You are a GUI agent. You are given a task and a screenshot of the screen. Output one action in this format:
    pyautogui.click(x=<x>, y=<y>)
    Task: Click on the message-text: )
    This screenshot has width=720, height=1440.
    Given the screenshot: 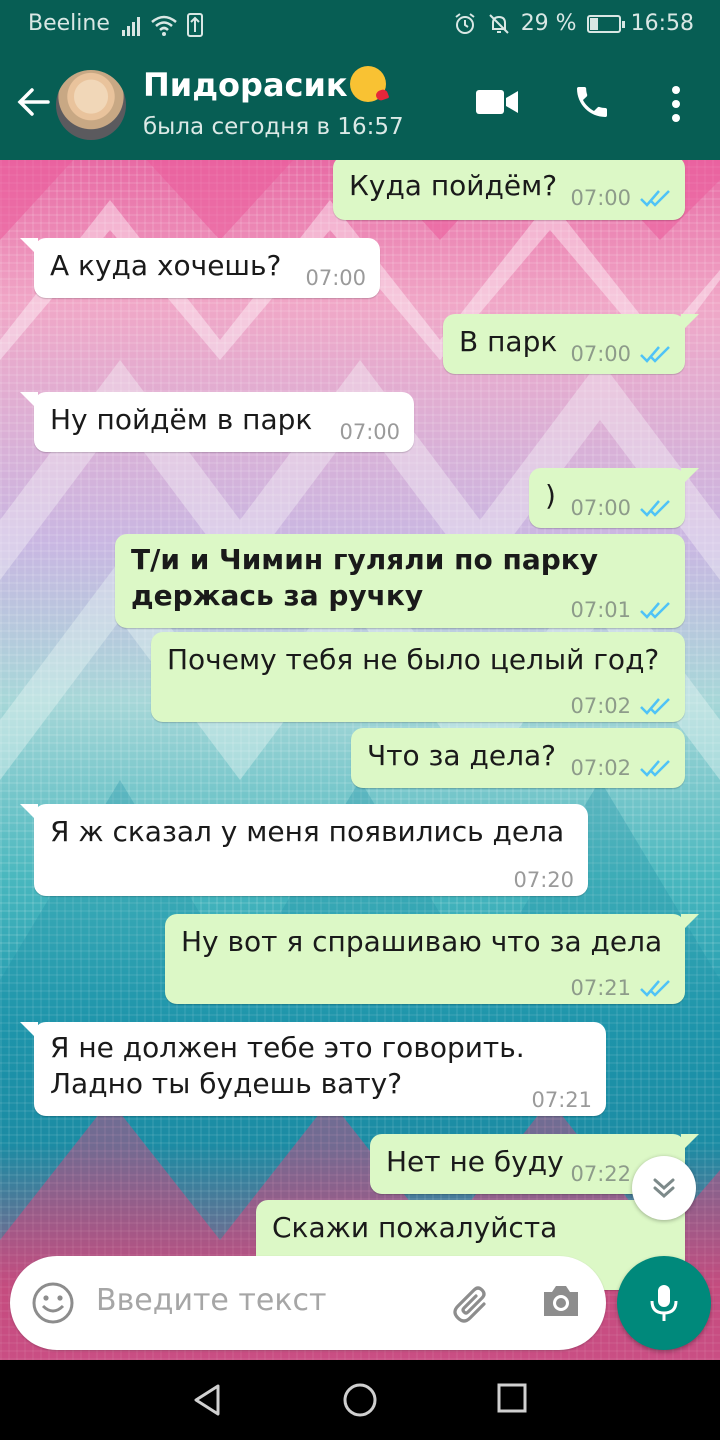 What is the action you would take?
    pyautogui.click(x=550, y=495)
    